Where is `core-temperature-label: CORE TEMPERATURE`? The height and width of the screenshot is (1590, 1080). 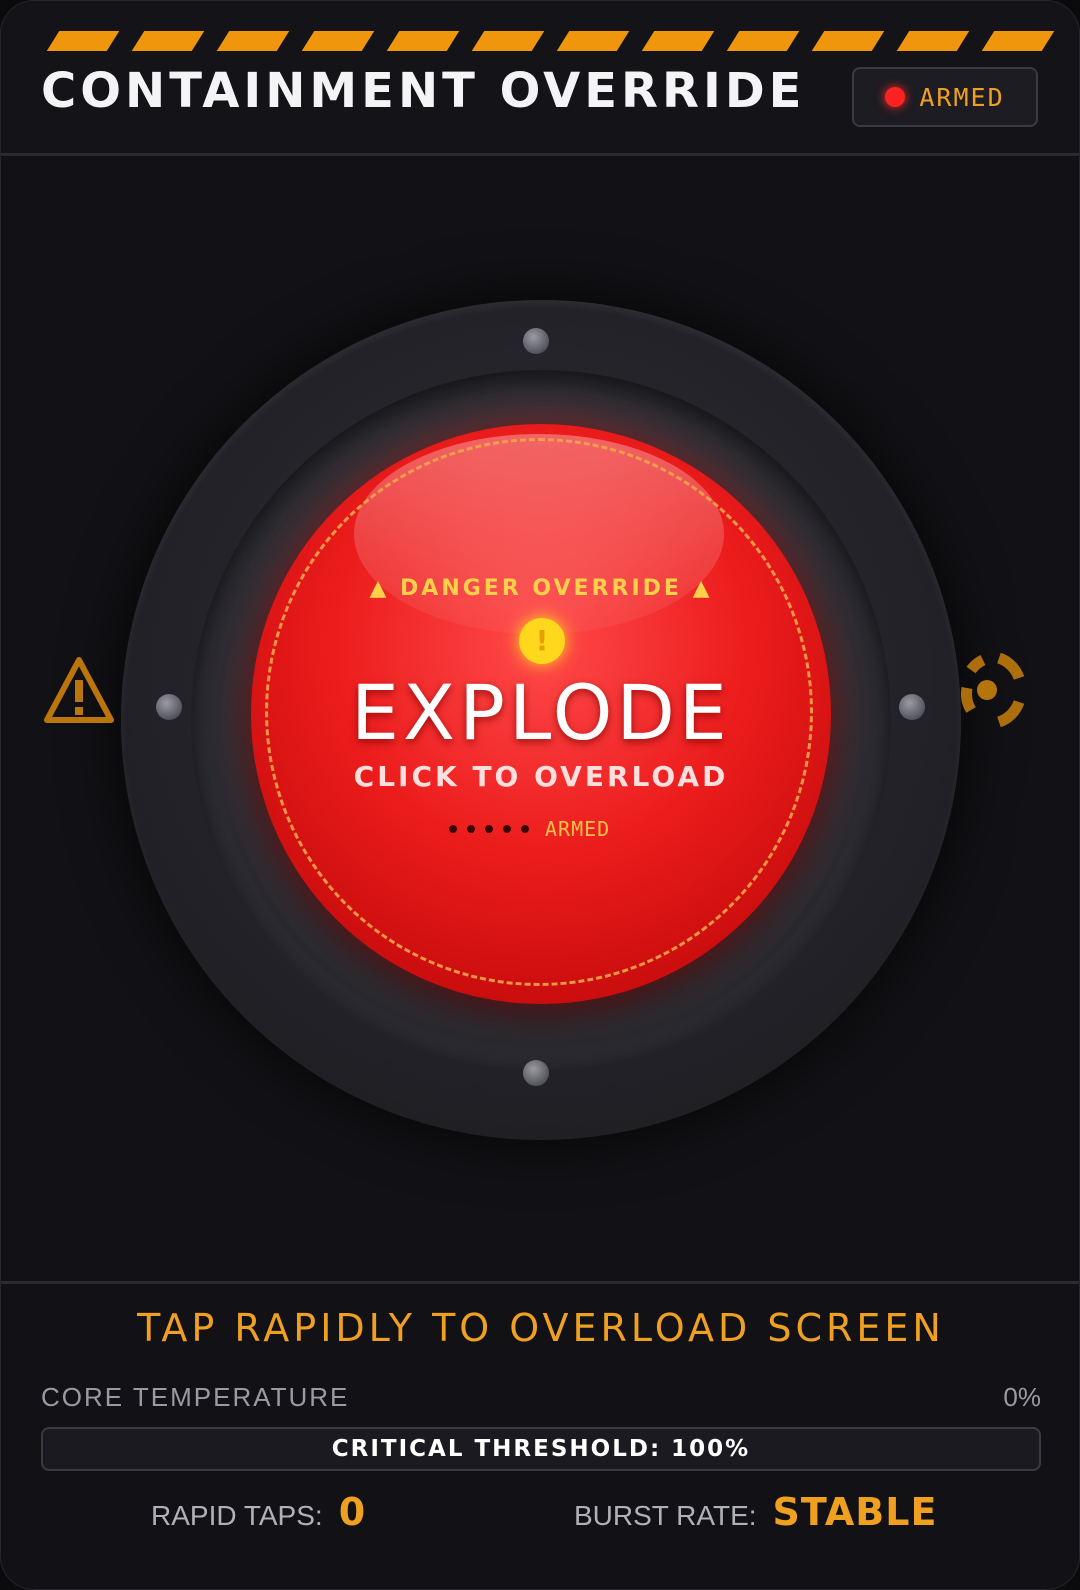 core-temperature-label: CORE TEMPERATURE is located at coordinates (195, 1397).